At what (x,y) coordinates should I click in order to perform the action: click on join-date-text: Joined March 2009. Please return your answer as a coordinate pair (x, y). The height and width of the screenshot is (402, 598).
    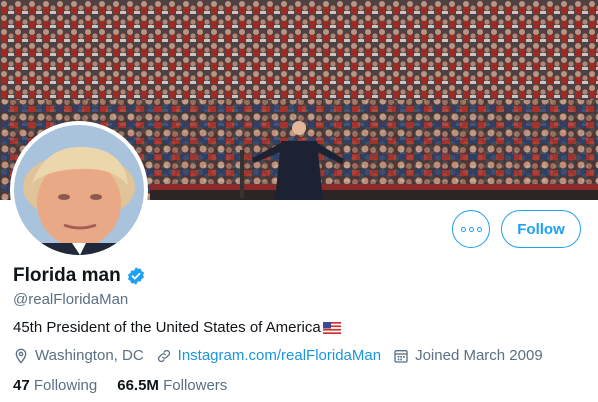
    Looking at the image, I should click on (479, 355).